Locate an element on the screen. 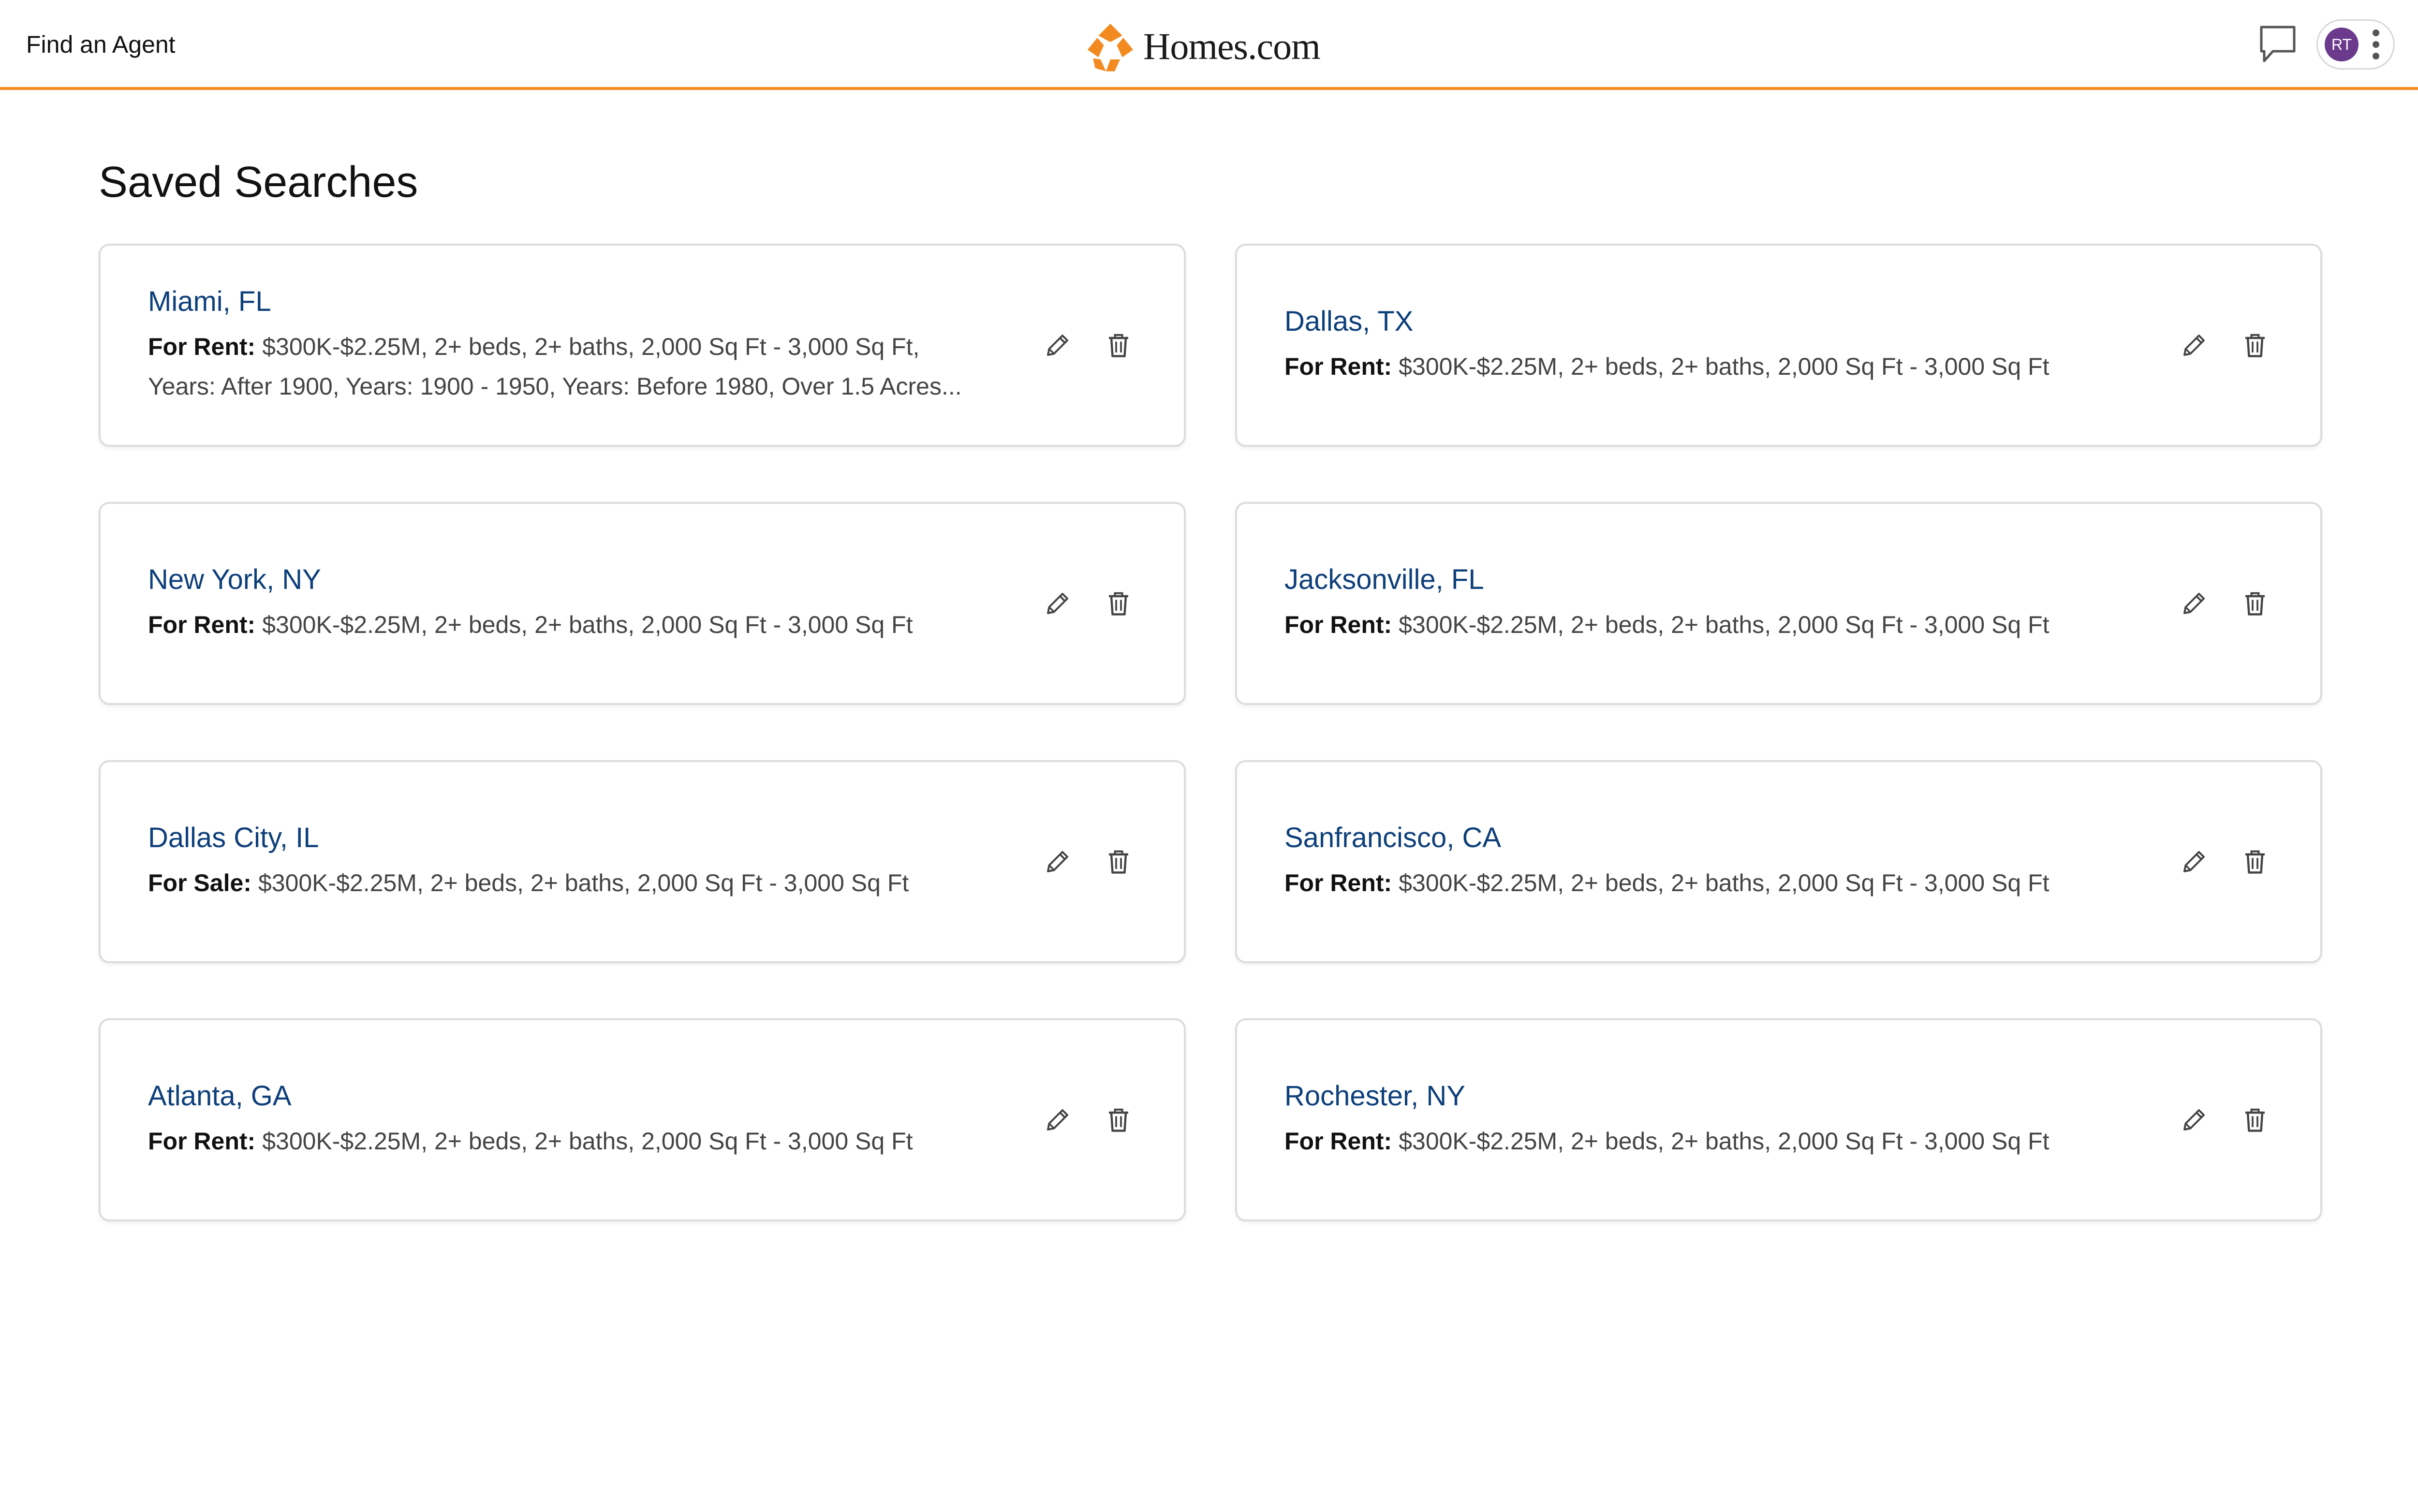 Image resolution: width=2418 pixels, height=1512 pixels. search-location-link: Rochester, NY is located at coordinates (1719, 1096).